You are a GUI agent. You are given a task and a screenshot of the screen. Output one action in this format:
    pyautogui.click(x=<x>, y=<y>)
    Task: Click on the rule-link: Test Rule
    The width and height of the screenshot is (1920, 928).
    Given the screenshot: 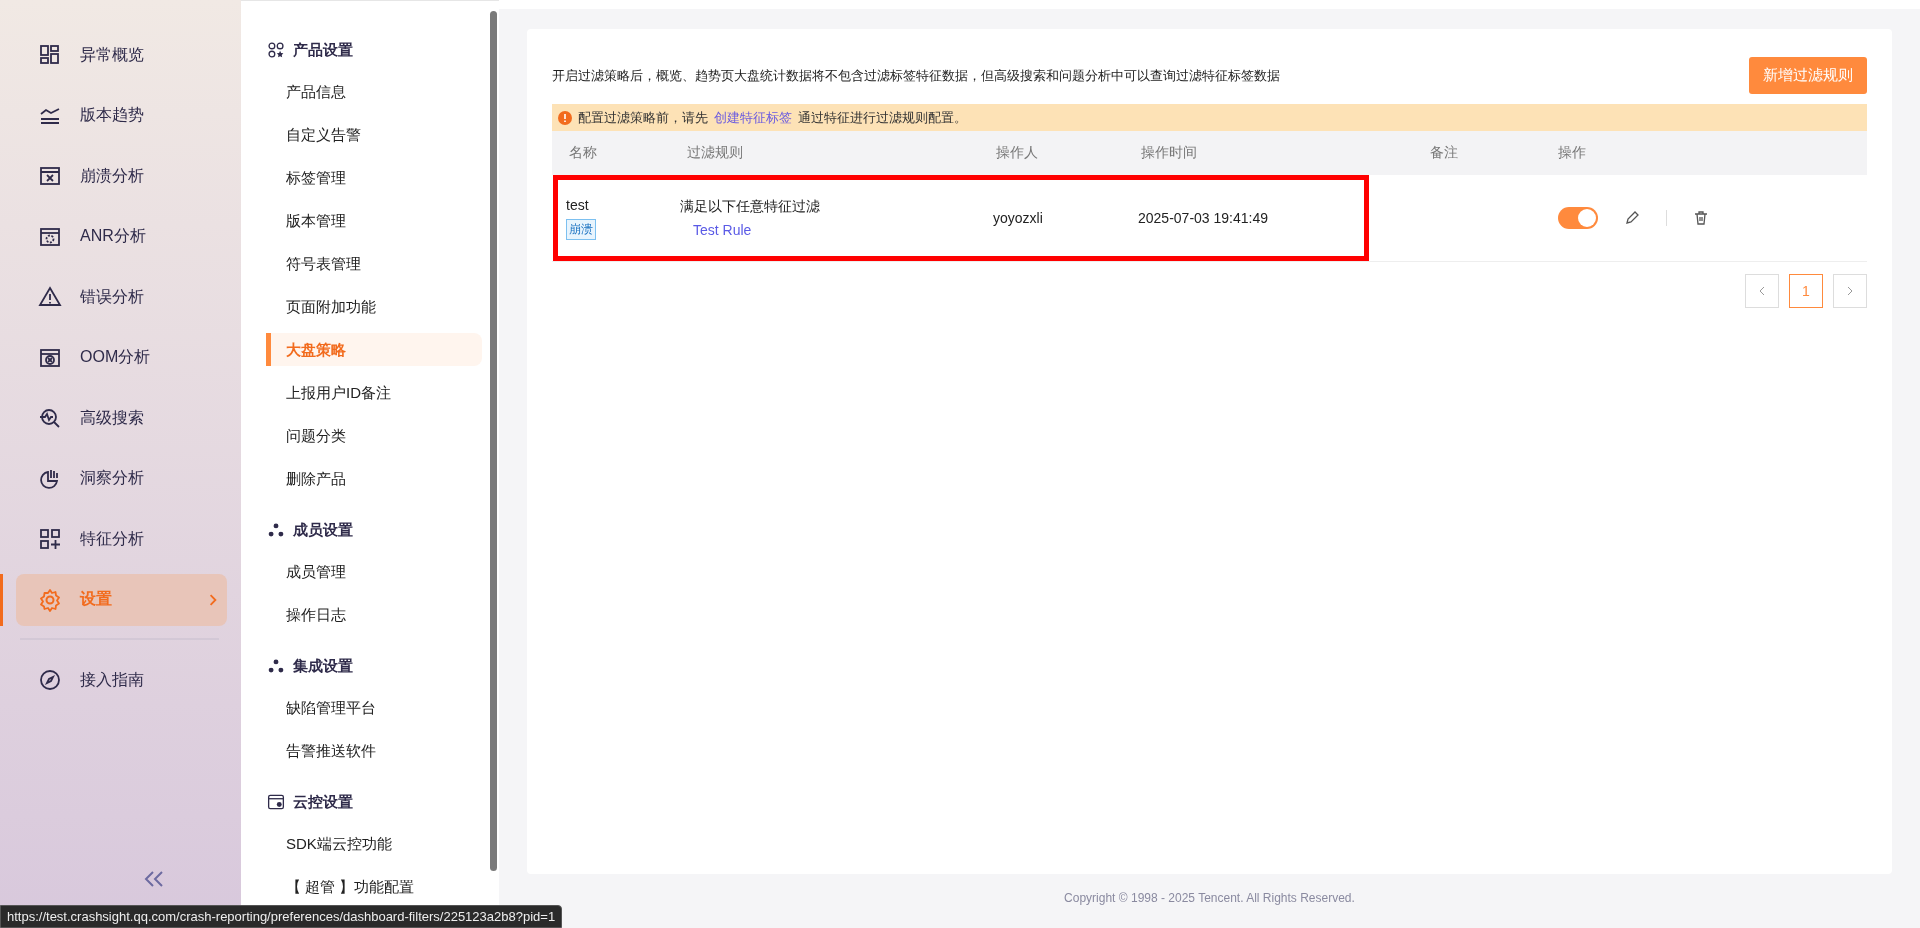 What is the action you would take?
    pyautogui.click(x=829, y=230)
    